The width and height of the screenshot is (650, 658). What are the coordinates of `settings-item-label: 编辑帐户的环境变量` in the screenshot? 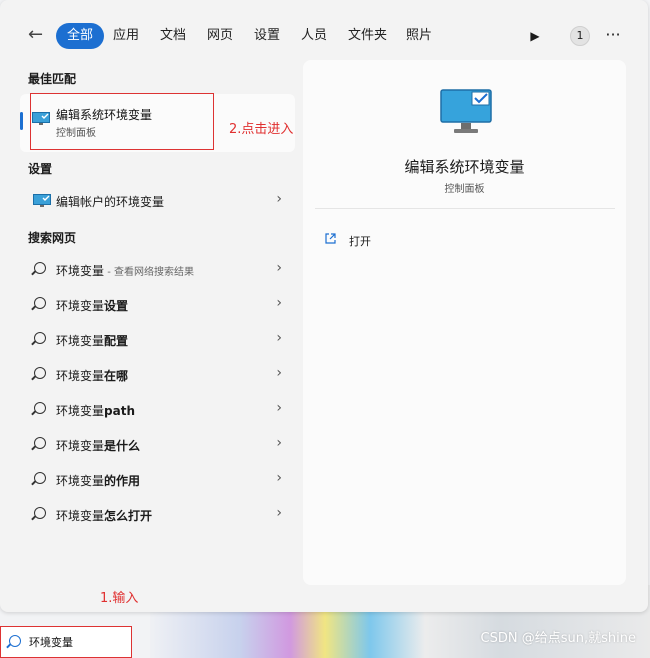 It's located at (110, 202).